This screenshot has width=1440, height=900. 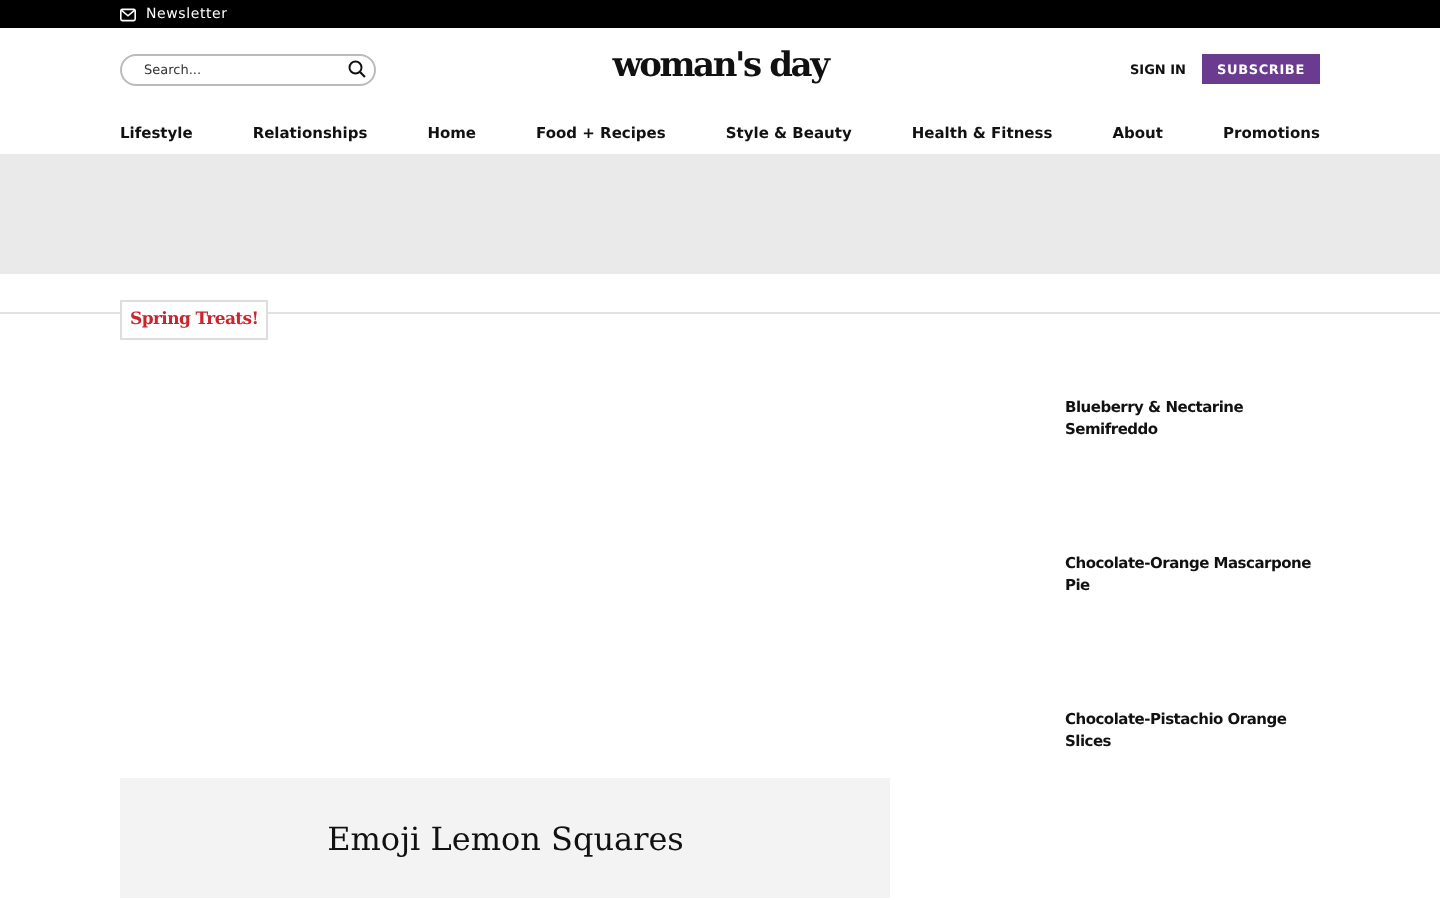 I want to click on site-logo: woman's day, so click(x=720, y=66).